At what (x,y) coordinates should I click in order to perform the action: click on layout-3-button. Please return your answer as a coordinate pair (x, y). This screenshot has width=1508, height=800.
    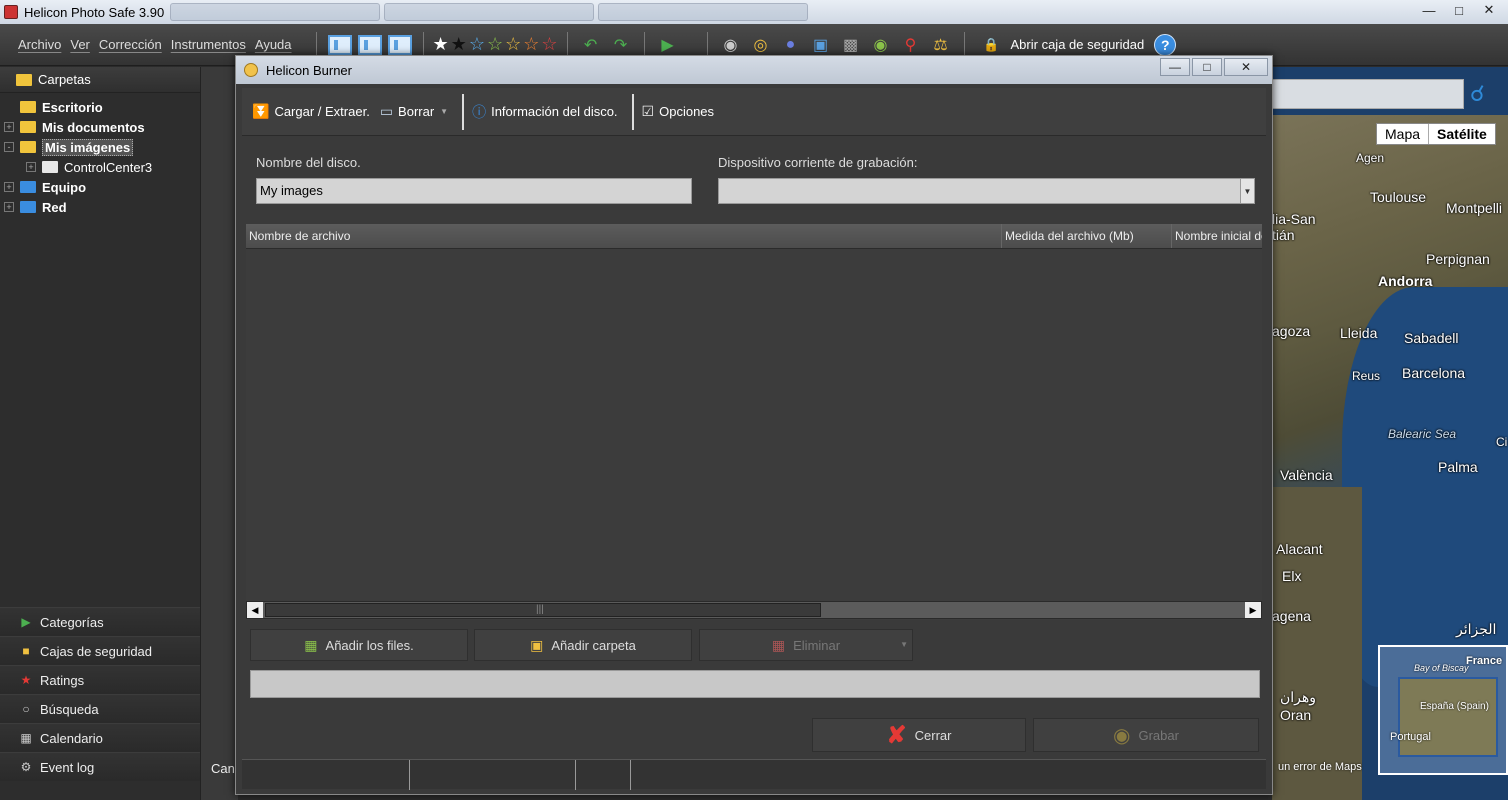
    Looking at the image, I should click on (400, 45).